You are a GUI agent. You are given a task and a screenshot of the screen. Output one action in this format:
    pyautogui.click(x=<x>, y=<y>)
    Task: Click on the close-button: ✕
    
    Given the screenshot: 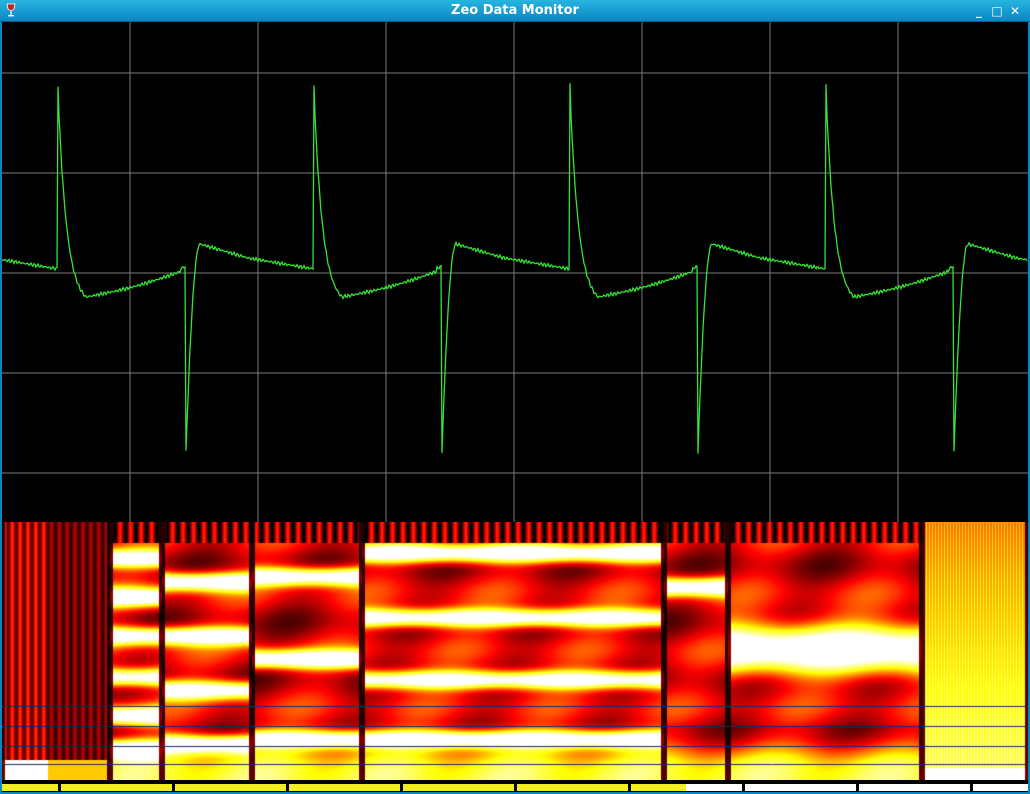 What is the action you would take?
    pyautogui.click(x=1015, y=11)
    